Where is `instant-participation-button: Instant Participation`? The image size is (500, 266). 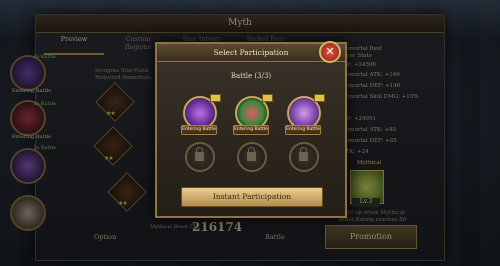 instant-participation-button: Instant Participation is located at coordinates (252, 197).